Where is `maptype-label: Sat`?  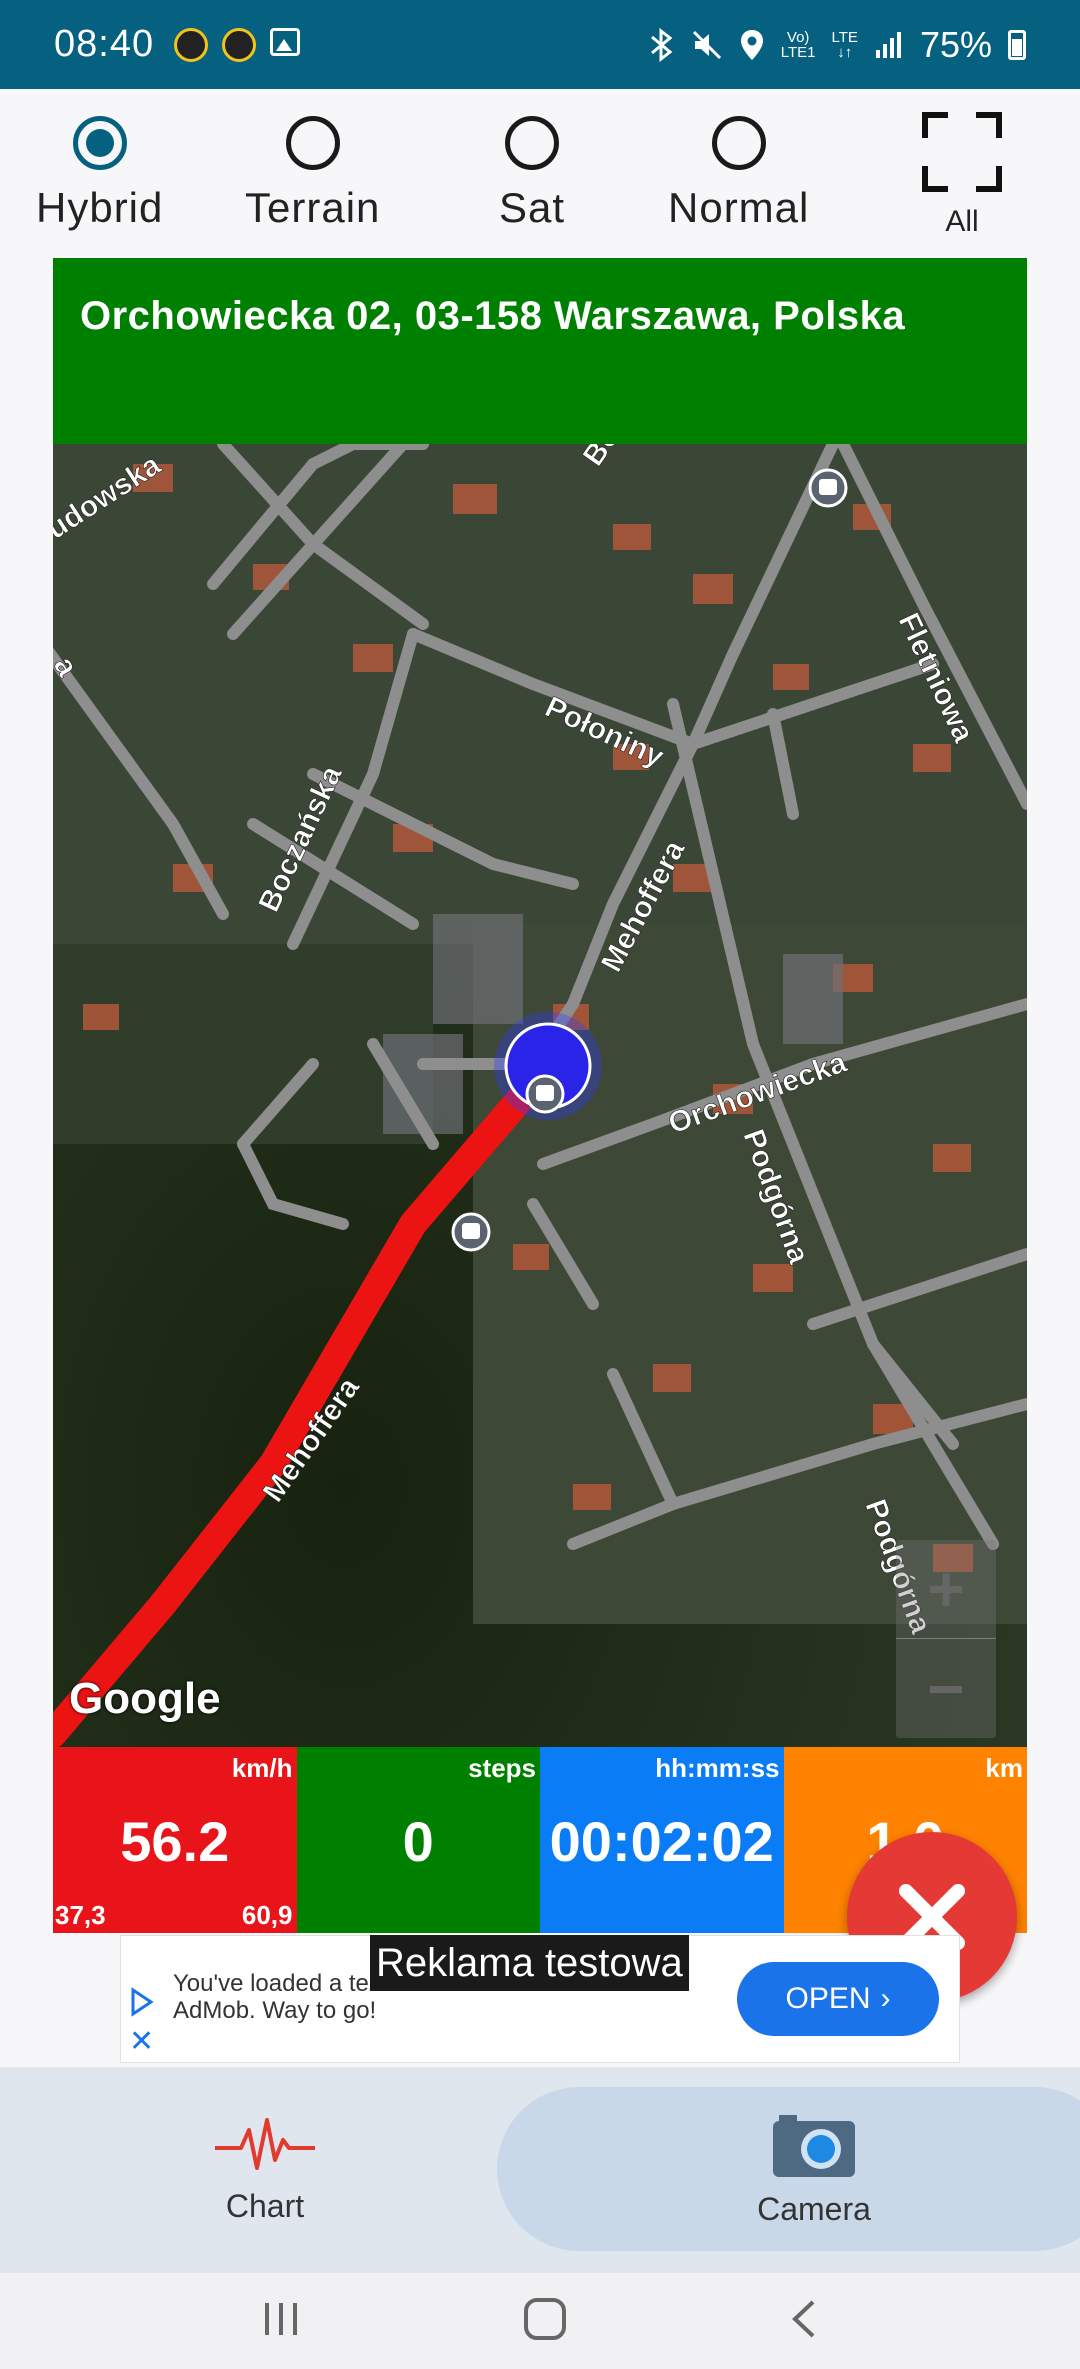 maptype-label: Sat is located at coordinates (532, 207).